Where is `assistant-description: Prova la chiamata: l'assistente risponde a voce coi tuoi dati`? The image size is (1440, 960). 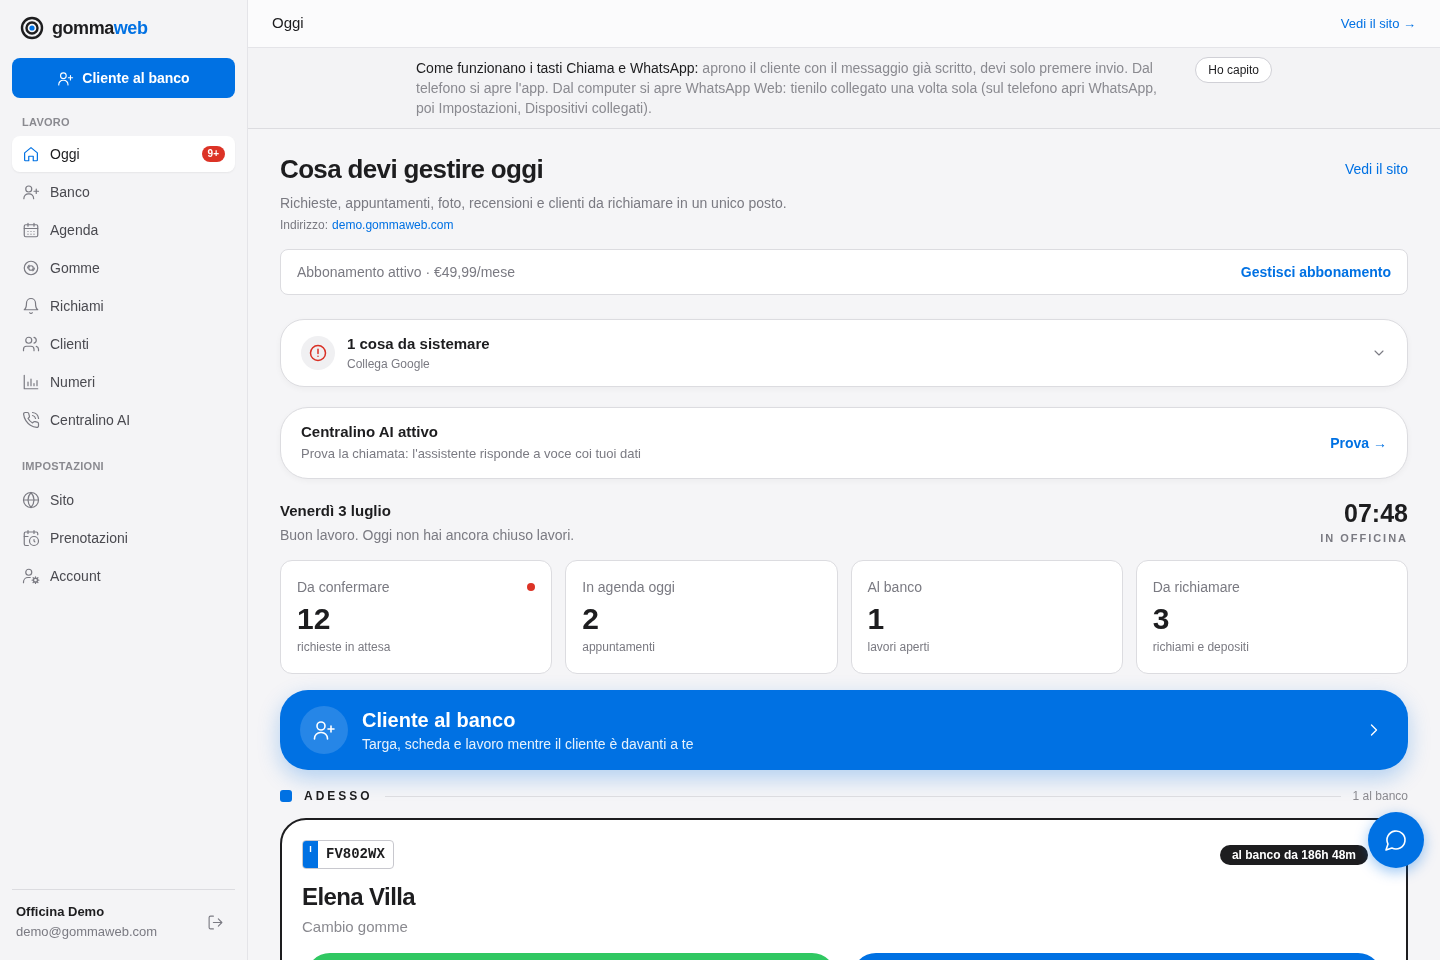 assistant-description: Prova la chiamata: l'assistente risponde a voce coi tuoi dati is located at coordinates (471, 454).